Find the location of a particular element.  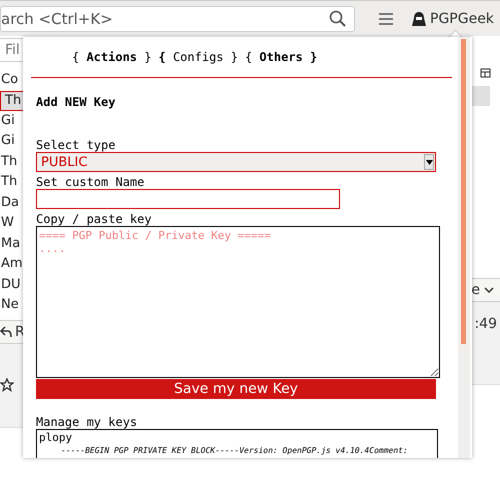

message-time: :49 is located at coordinates (485, 325).